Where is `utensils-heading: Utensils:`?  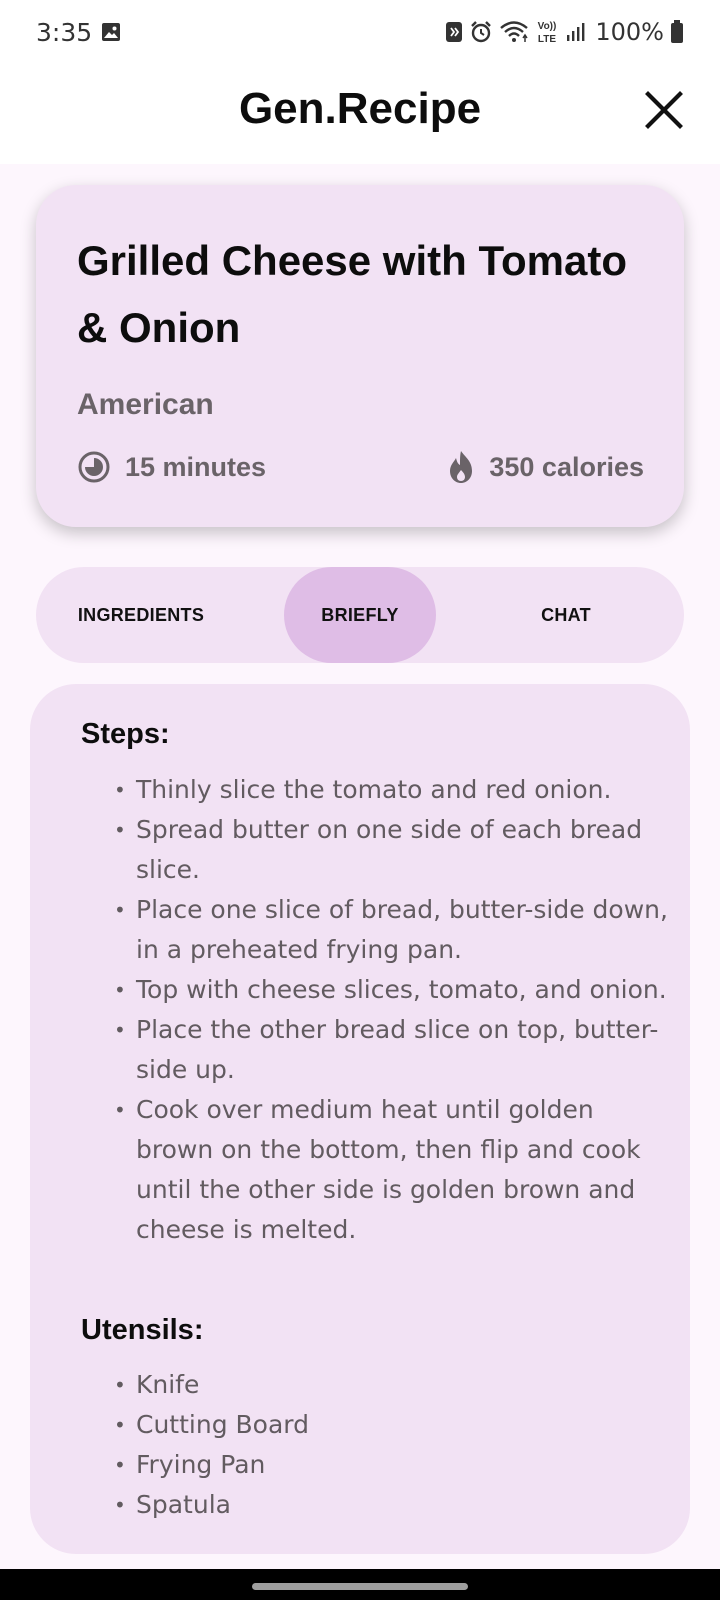
utensils-heading: Utensils: is located at coordinates (142, 1330).